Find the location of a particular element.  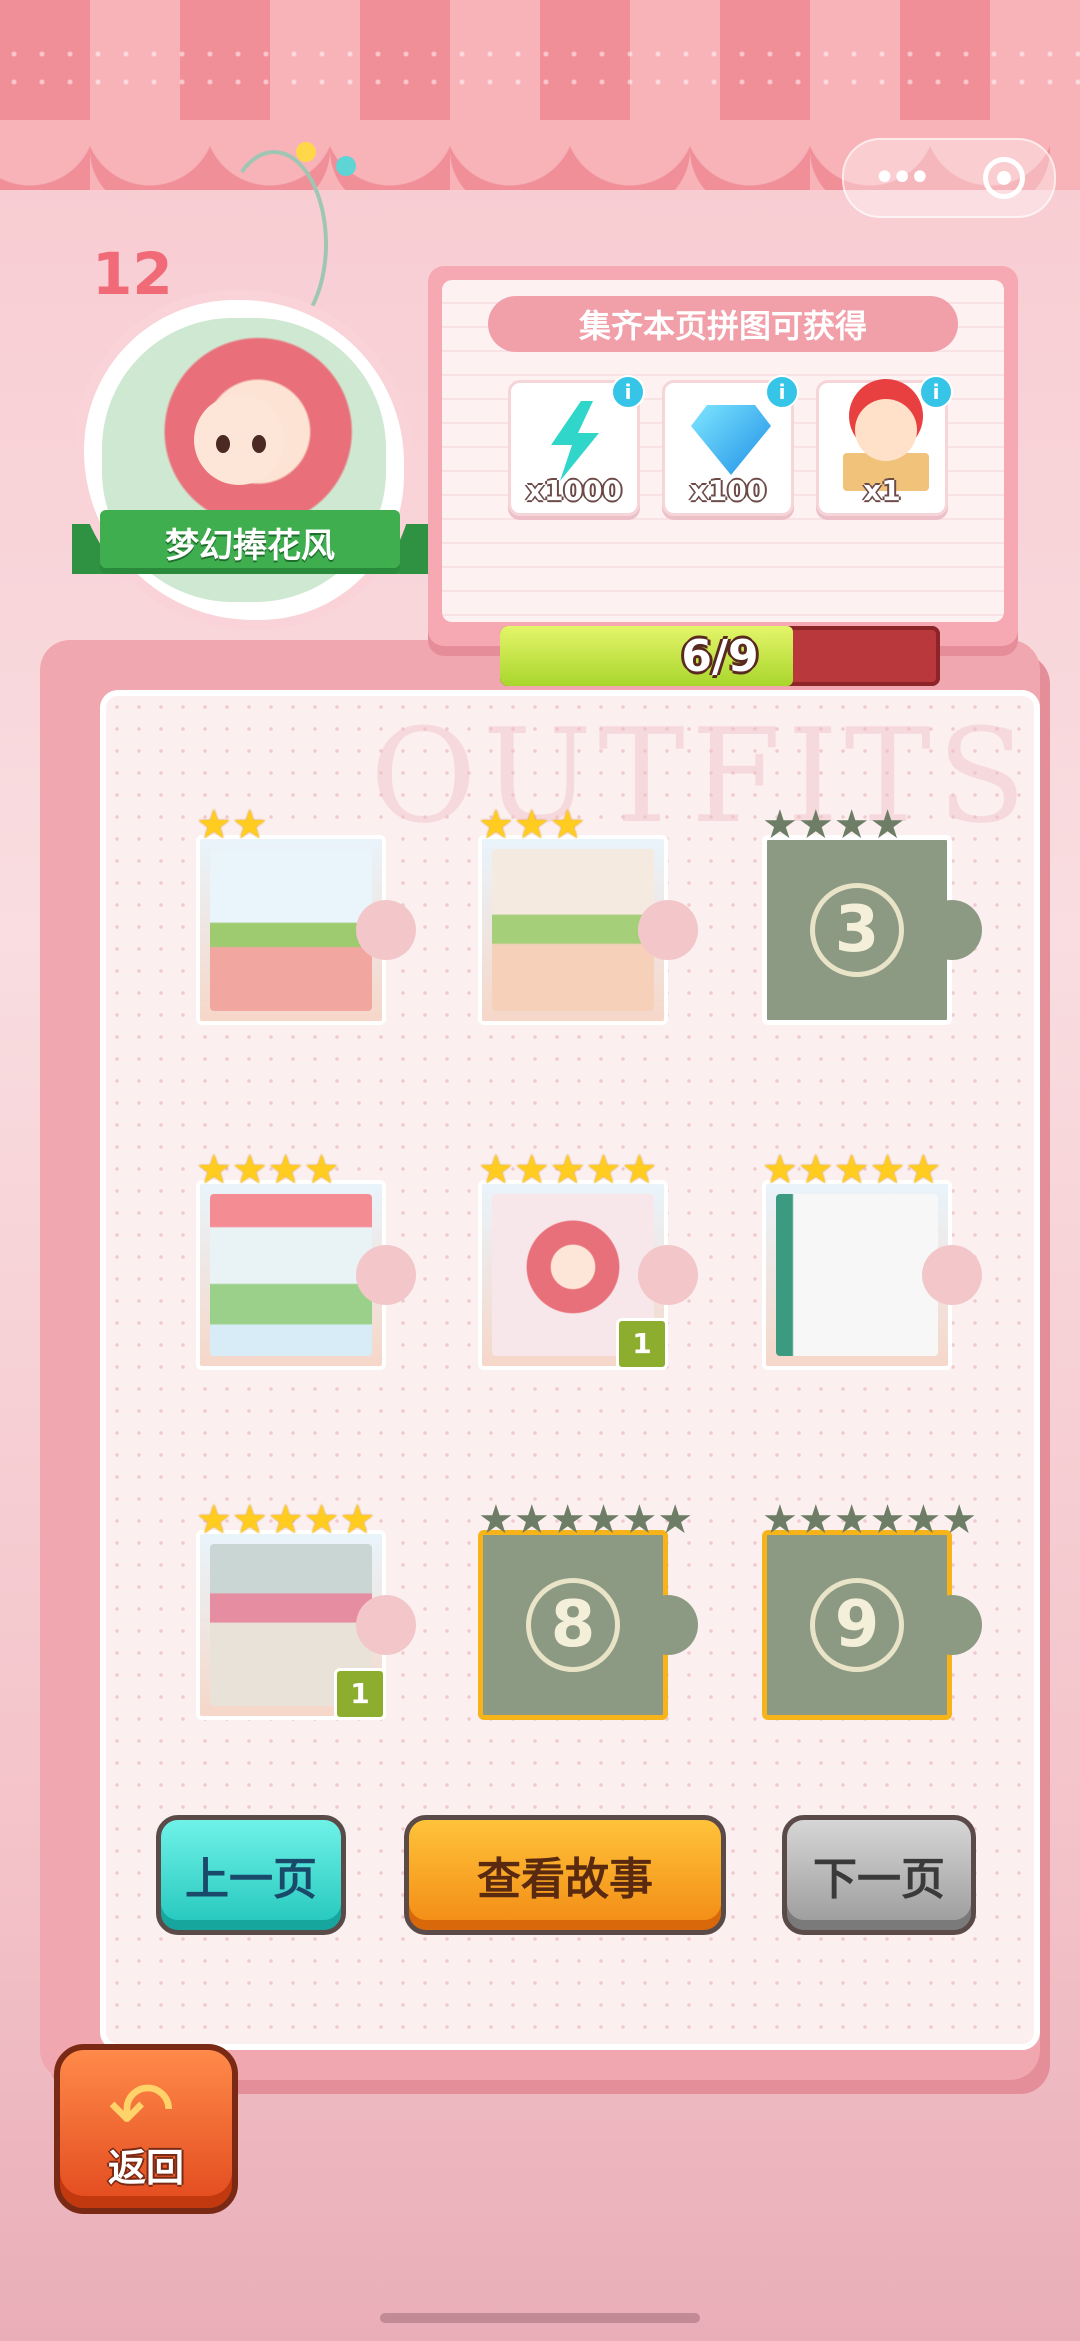

reward-qty: x1 is located at coordinates (882, 490).